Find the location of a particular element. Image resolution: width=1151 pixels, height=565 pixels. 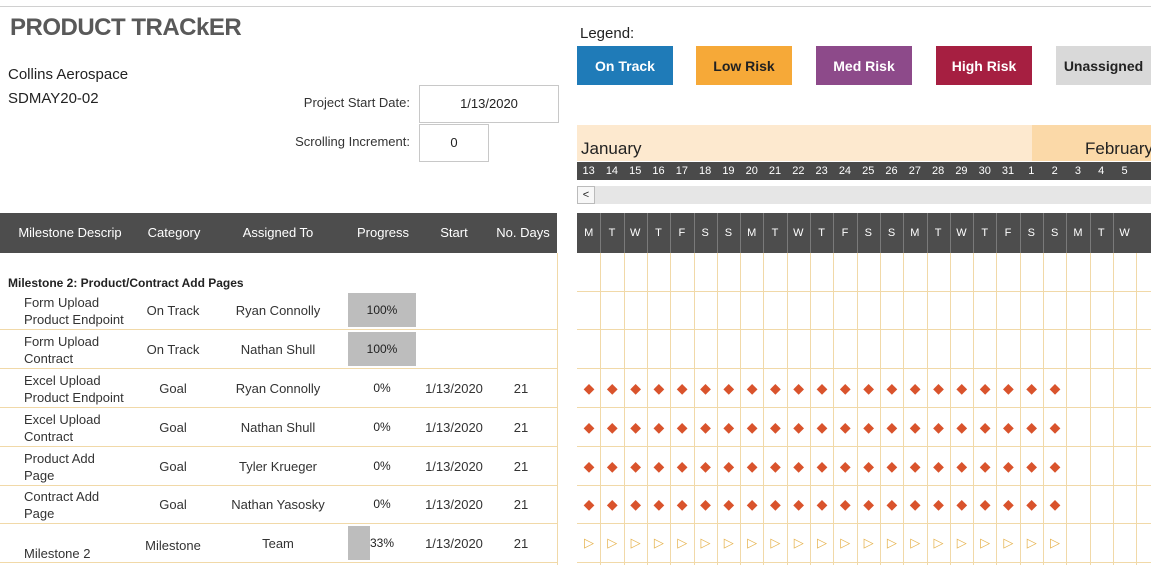

desc-line-2: Contract is located at coordinates (49, 358).